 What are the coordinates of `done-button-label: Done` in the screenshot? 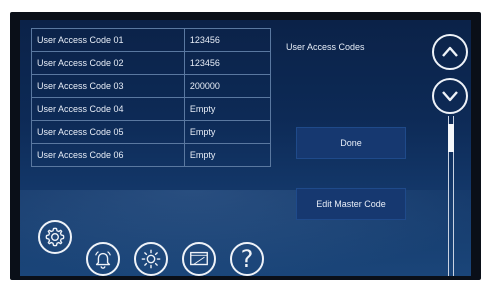 It's located at (351, 143).